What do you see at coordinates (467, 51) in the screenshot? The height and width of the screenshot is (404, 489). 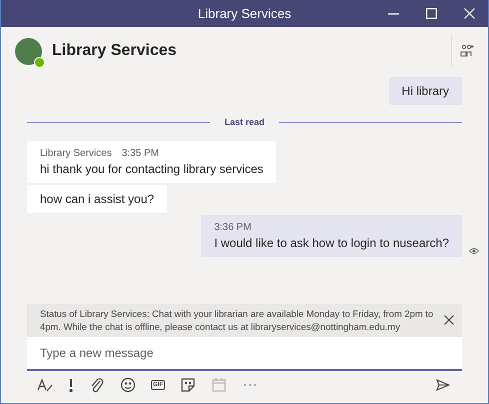 I see `add-people-icon` at bounding box center [467, 51].